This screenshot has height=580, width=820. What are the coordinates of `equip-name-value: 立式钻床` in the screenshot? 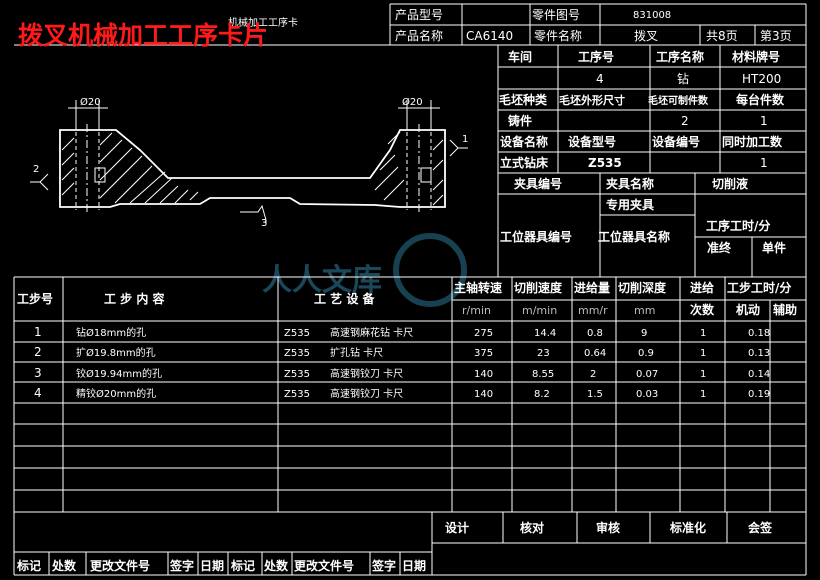 It's located at (524, 162).